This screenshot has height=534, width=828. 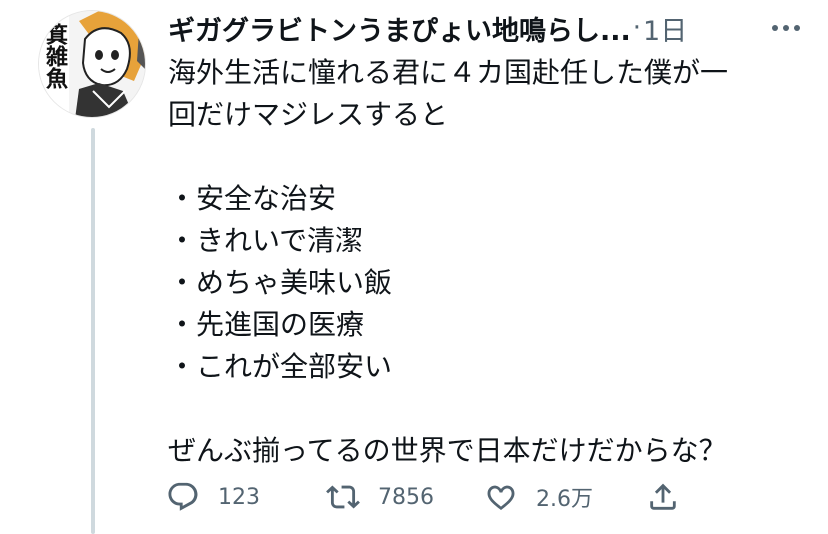 I want to click on share-button, so click(x=663, y=497).